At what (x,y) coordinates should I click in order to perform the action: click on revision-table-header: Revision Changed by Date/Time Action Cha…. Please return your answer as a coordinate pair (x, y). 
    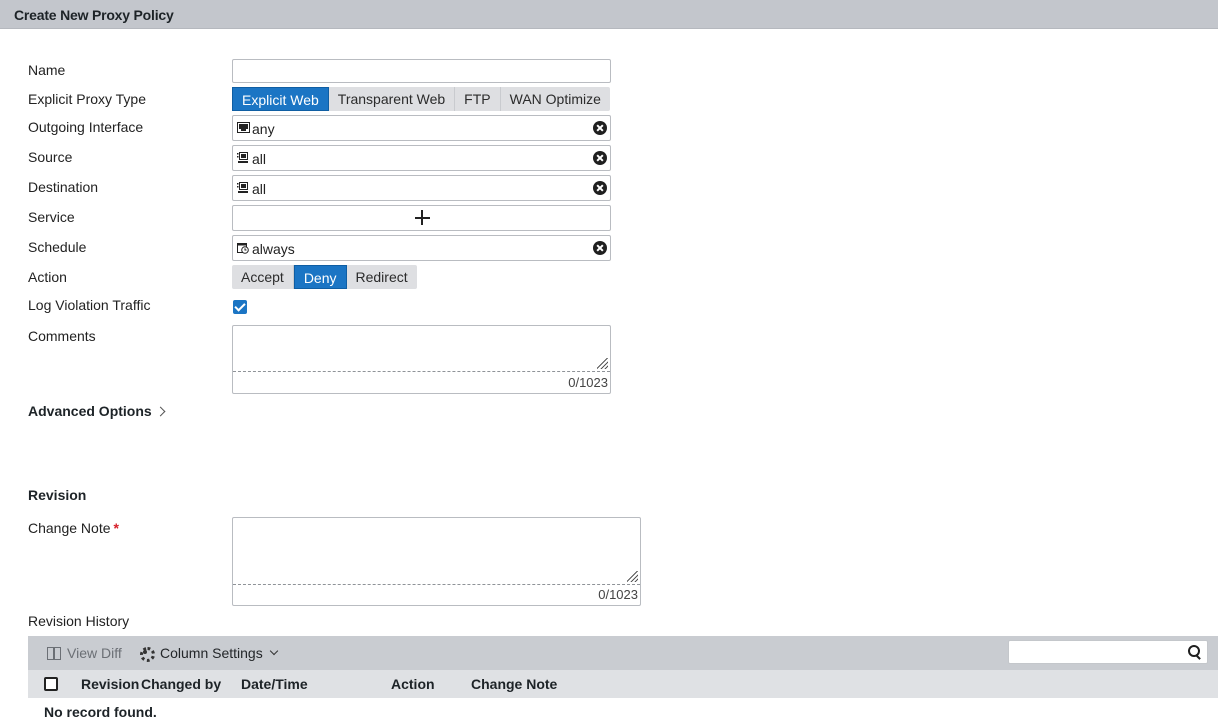
    Looking at the image, I should click on (623, 684).